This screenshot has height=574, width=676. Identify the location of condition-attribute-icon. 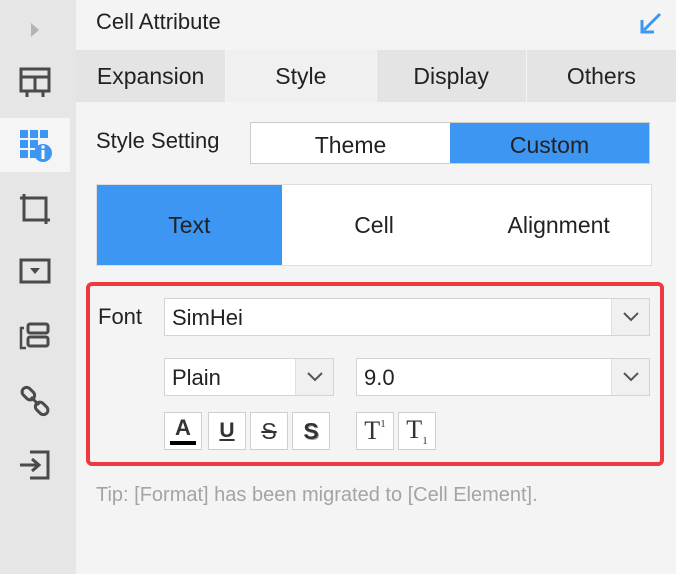
(35, 337).